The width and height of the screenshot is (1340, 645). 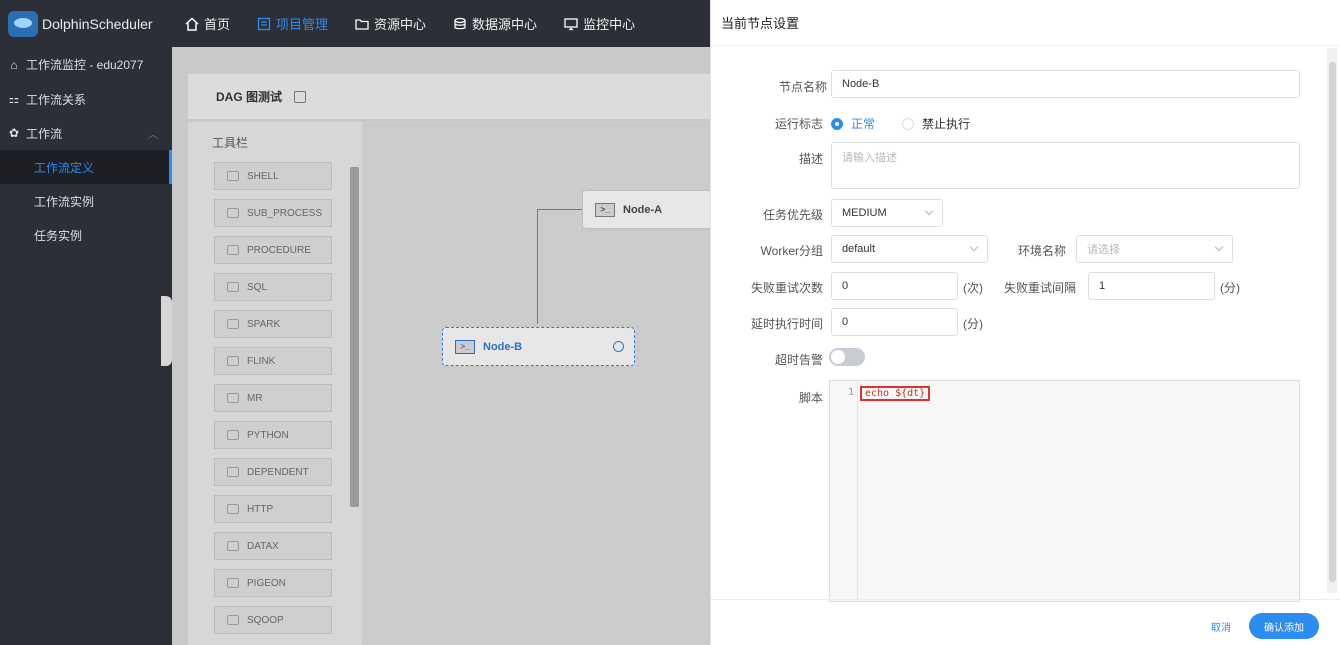 What do you see at coordinates (538, 346) in the screenshot?
I see `dag-node-b: >_ Node-B` at bounding box center [538, 346].